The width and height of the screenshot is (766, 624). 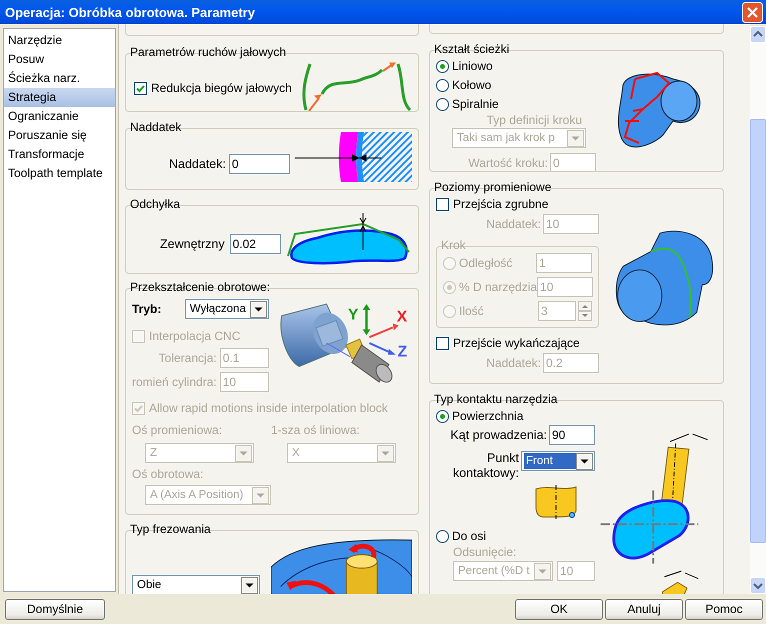 What do you see at coordinates (130, 12) in the screenshot?
I see `window-title: Operacja: Obróbka obrotowa. Parametry` at bounding box center [130, 12].